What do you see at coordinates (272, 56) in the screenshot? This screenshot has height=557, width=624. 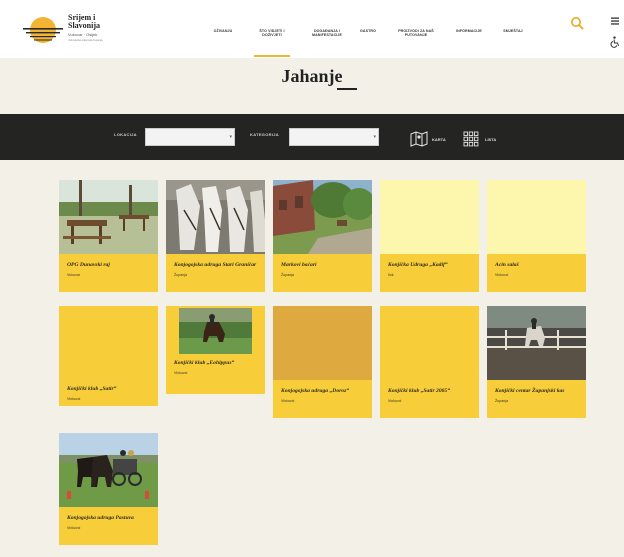 I see `nav-active-indicator` at bounding box center [272, 56].